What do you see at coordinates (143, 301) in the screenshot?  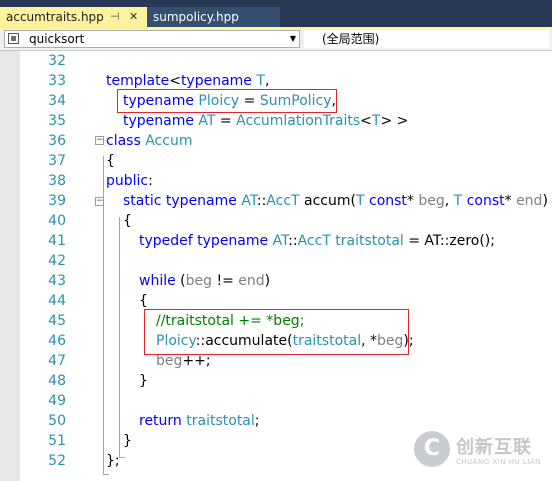 I see `code-line-44: {` at bounding box center [143, 301].